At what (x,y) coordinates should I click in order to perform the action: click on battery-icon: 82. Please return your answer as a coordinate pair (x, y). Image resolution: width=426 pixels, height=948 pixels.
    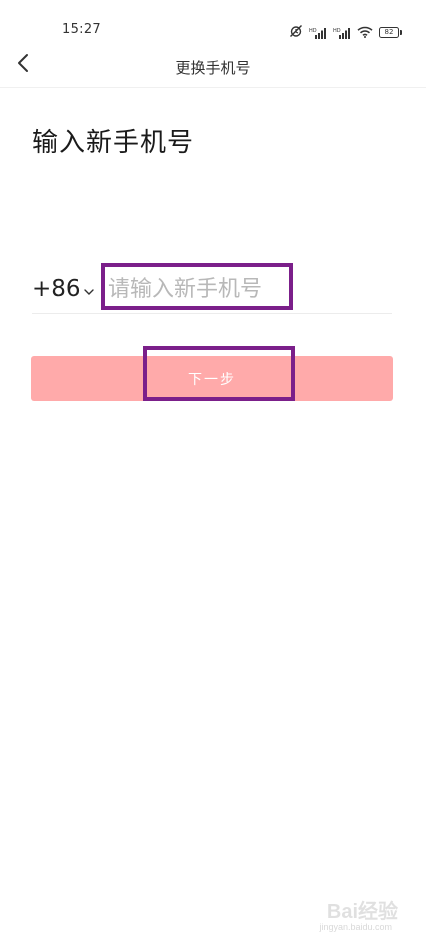
    Looking at the image, I should click on (390, 32).